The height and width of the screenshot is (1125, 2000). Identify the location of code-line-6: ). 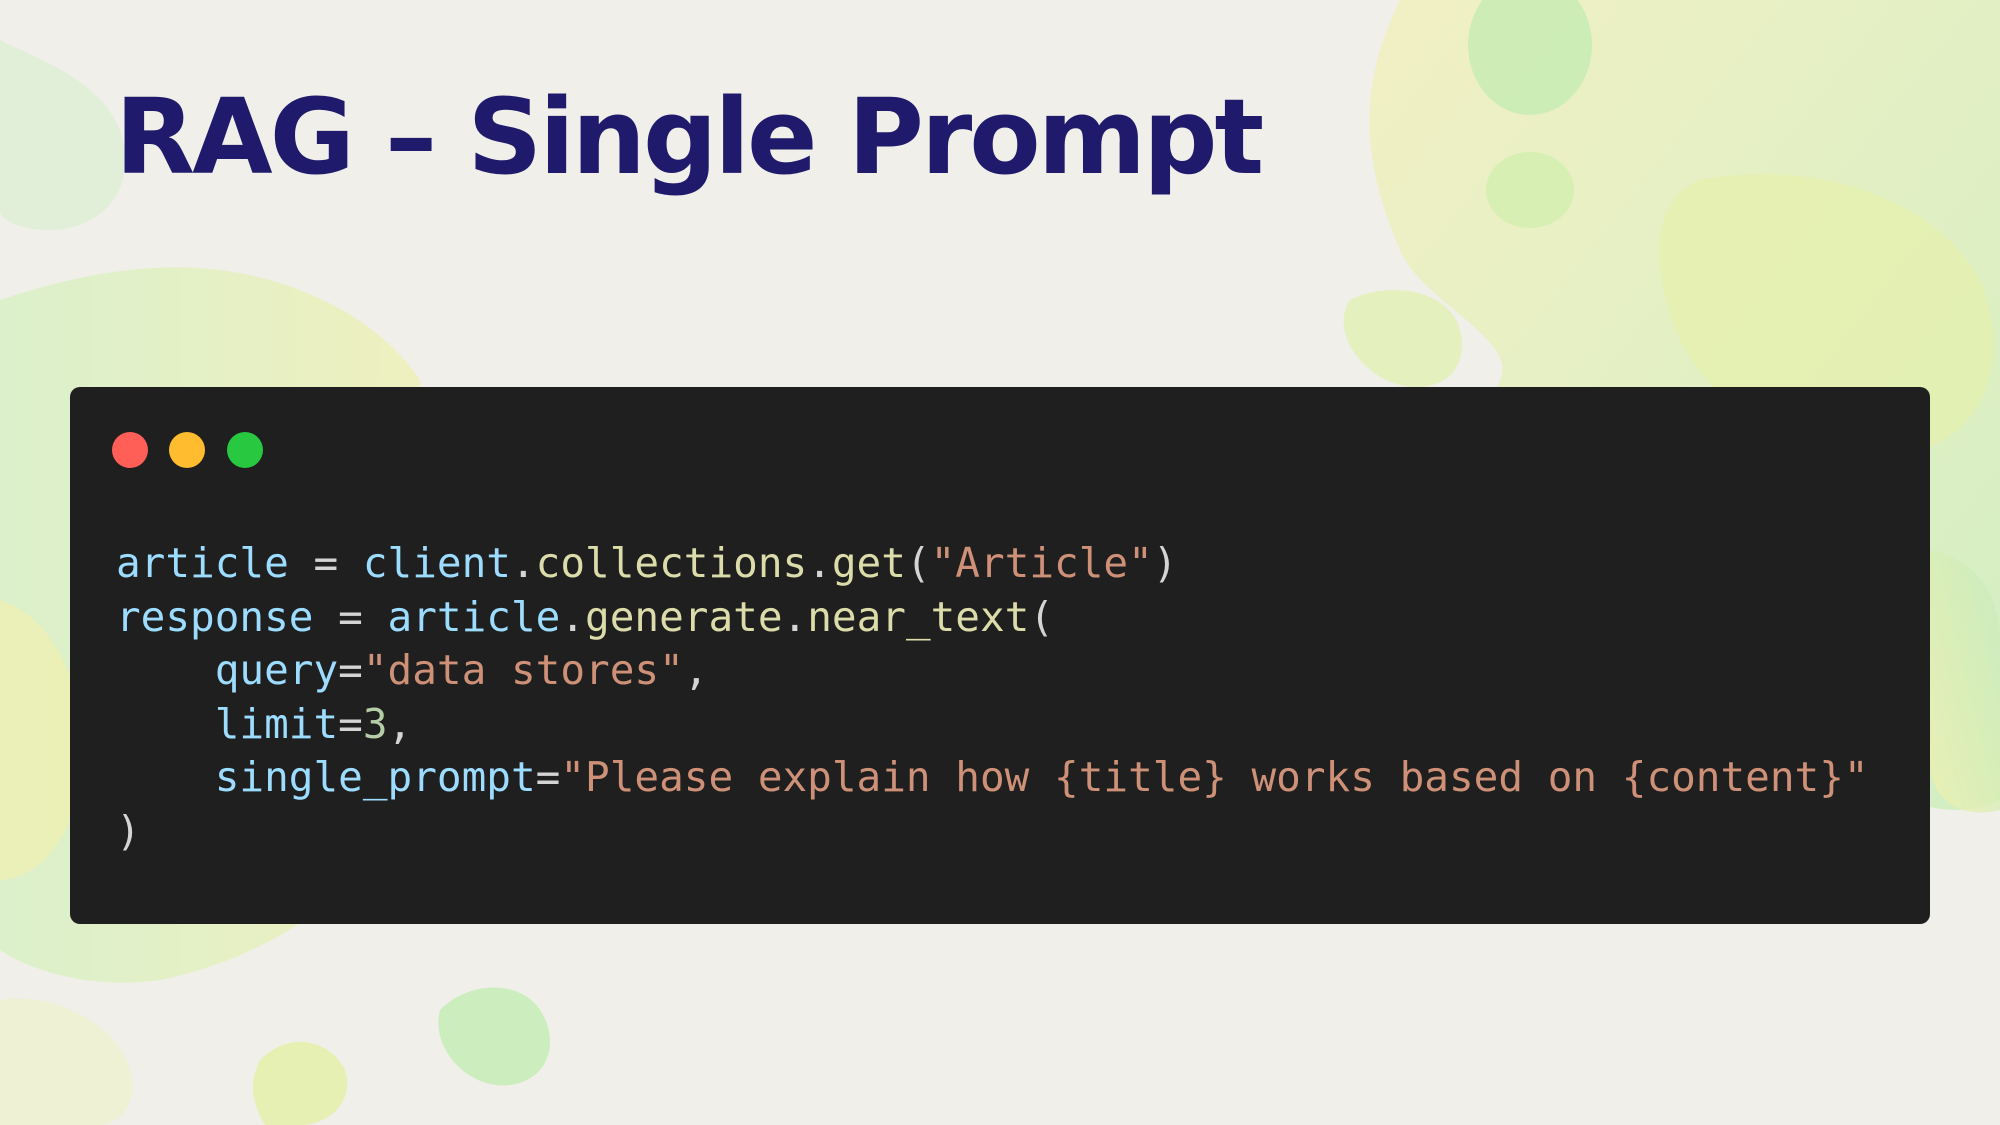
(128, 831).